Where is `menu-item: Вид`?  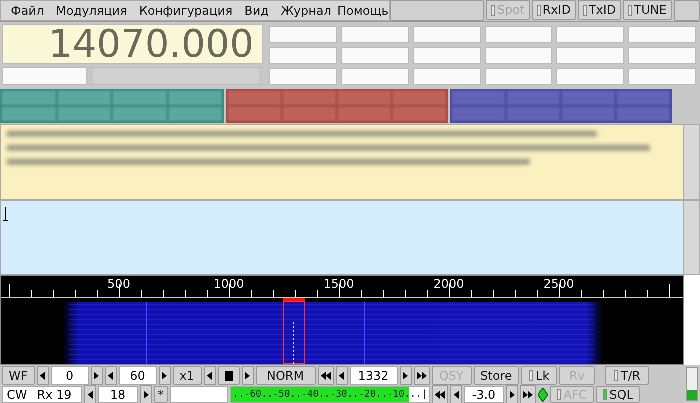
menu-item: Вид is located at coordinates (256, 11).